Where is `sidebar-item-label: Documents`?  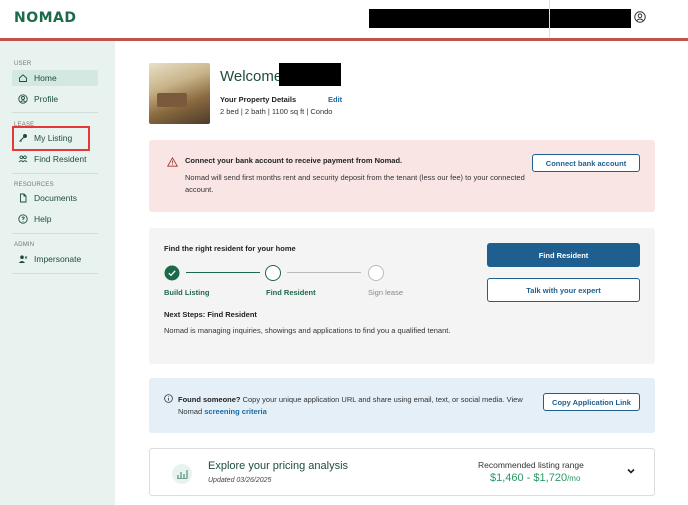
sidebar-item-label: Documents is located at coordinates (55, 198).